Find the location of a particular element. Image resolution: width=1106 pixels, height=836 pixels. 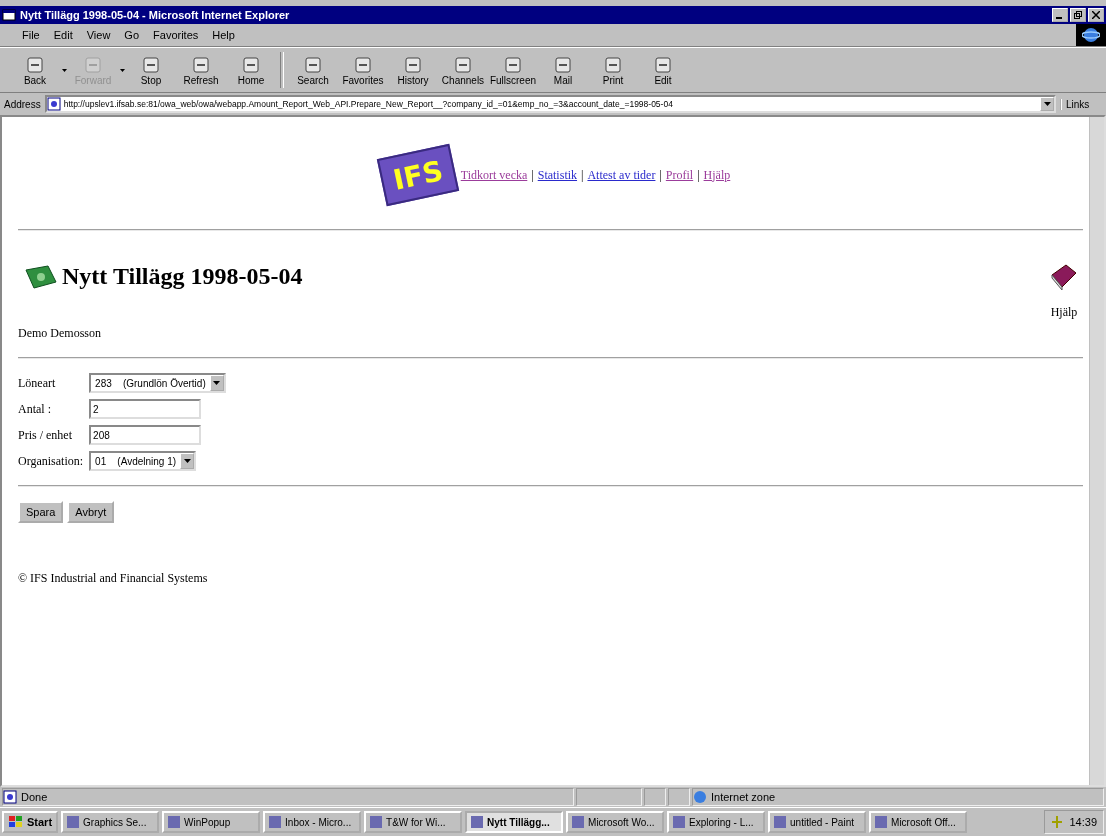

toolbar-button: Home is located at coordinates (251, 70).